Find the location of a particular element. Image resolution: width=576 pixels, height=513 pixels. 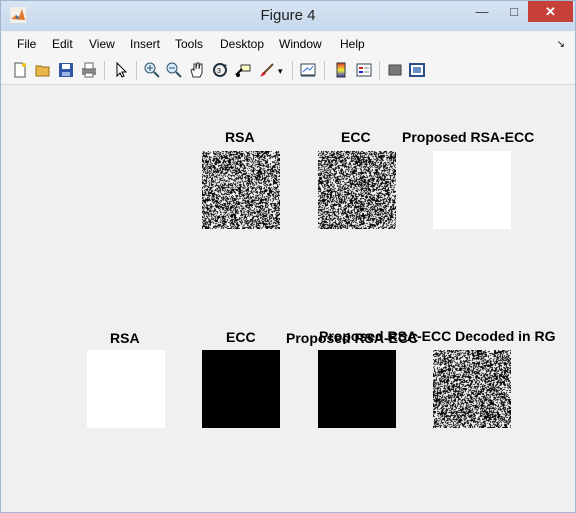

menu-window: Window is located at coordinates (300, 44).